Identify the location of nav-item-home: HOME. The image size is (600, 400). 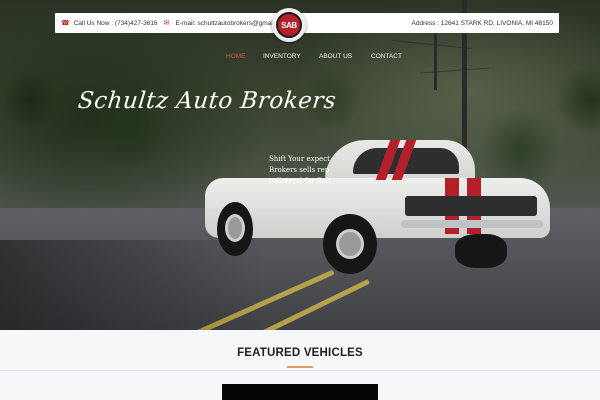
(236, 56).